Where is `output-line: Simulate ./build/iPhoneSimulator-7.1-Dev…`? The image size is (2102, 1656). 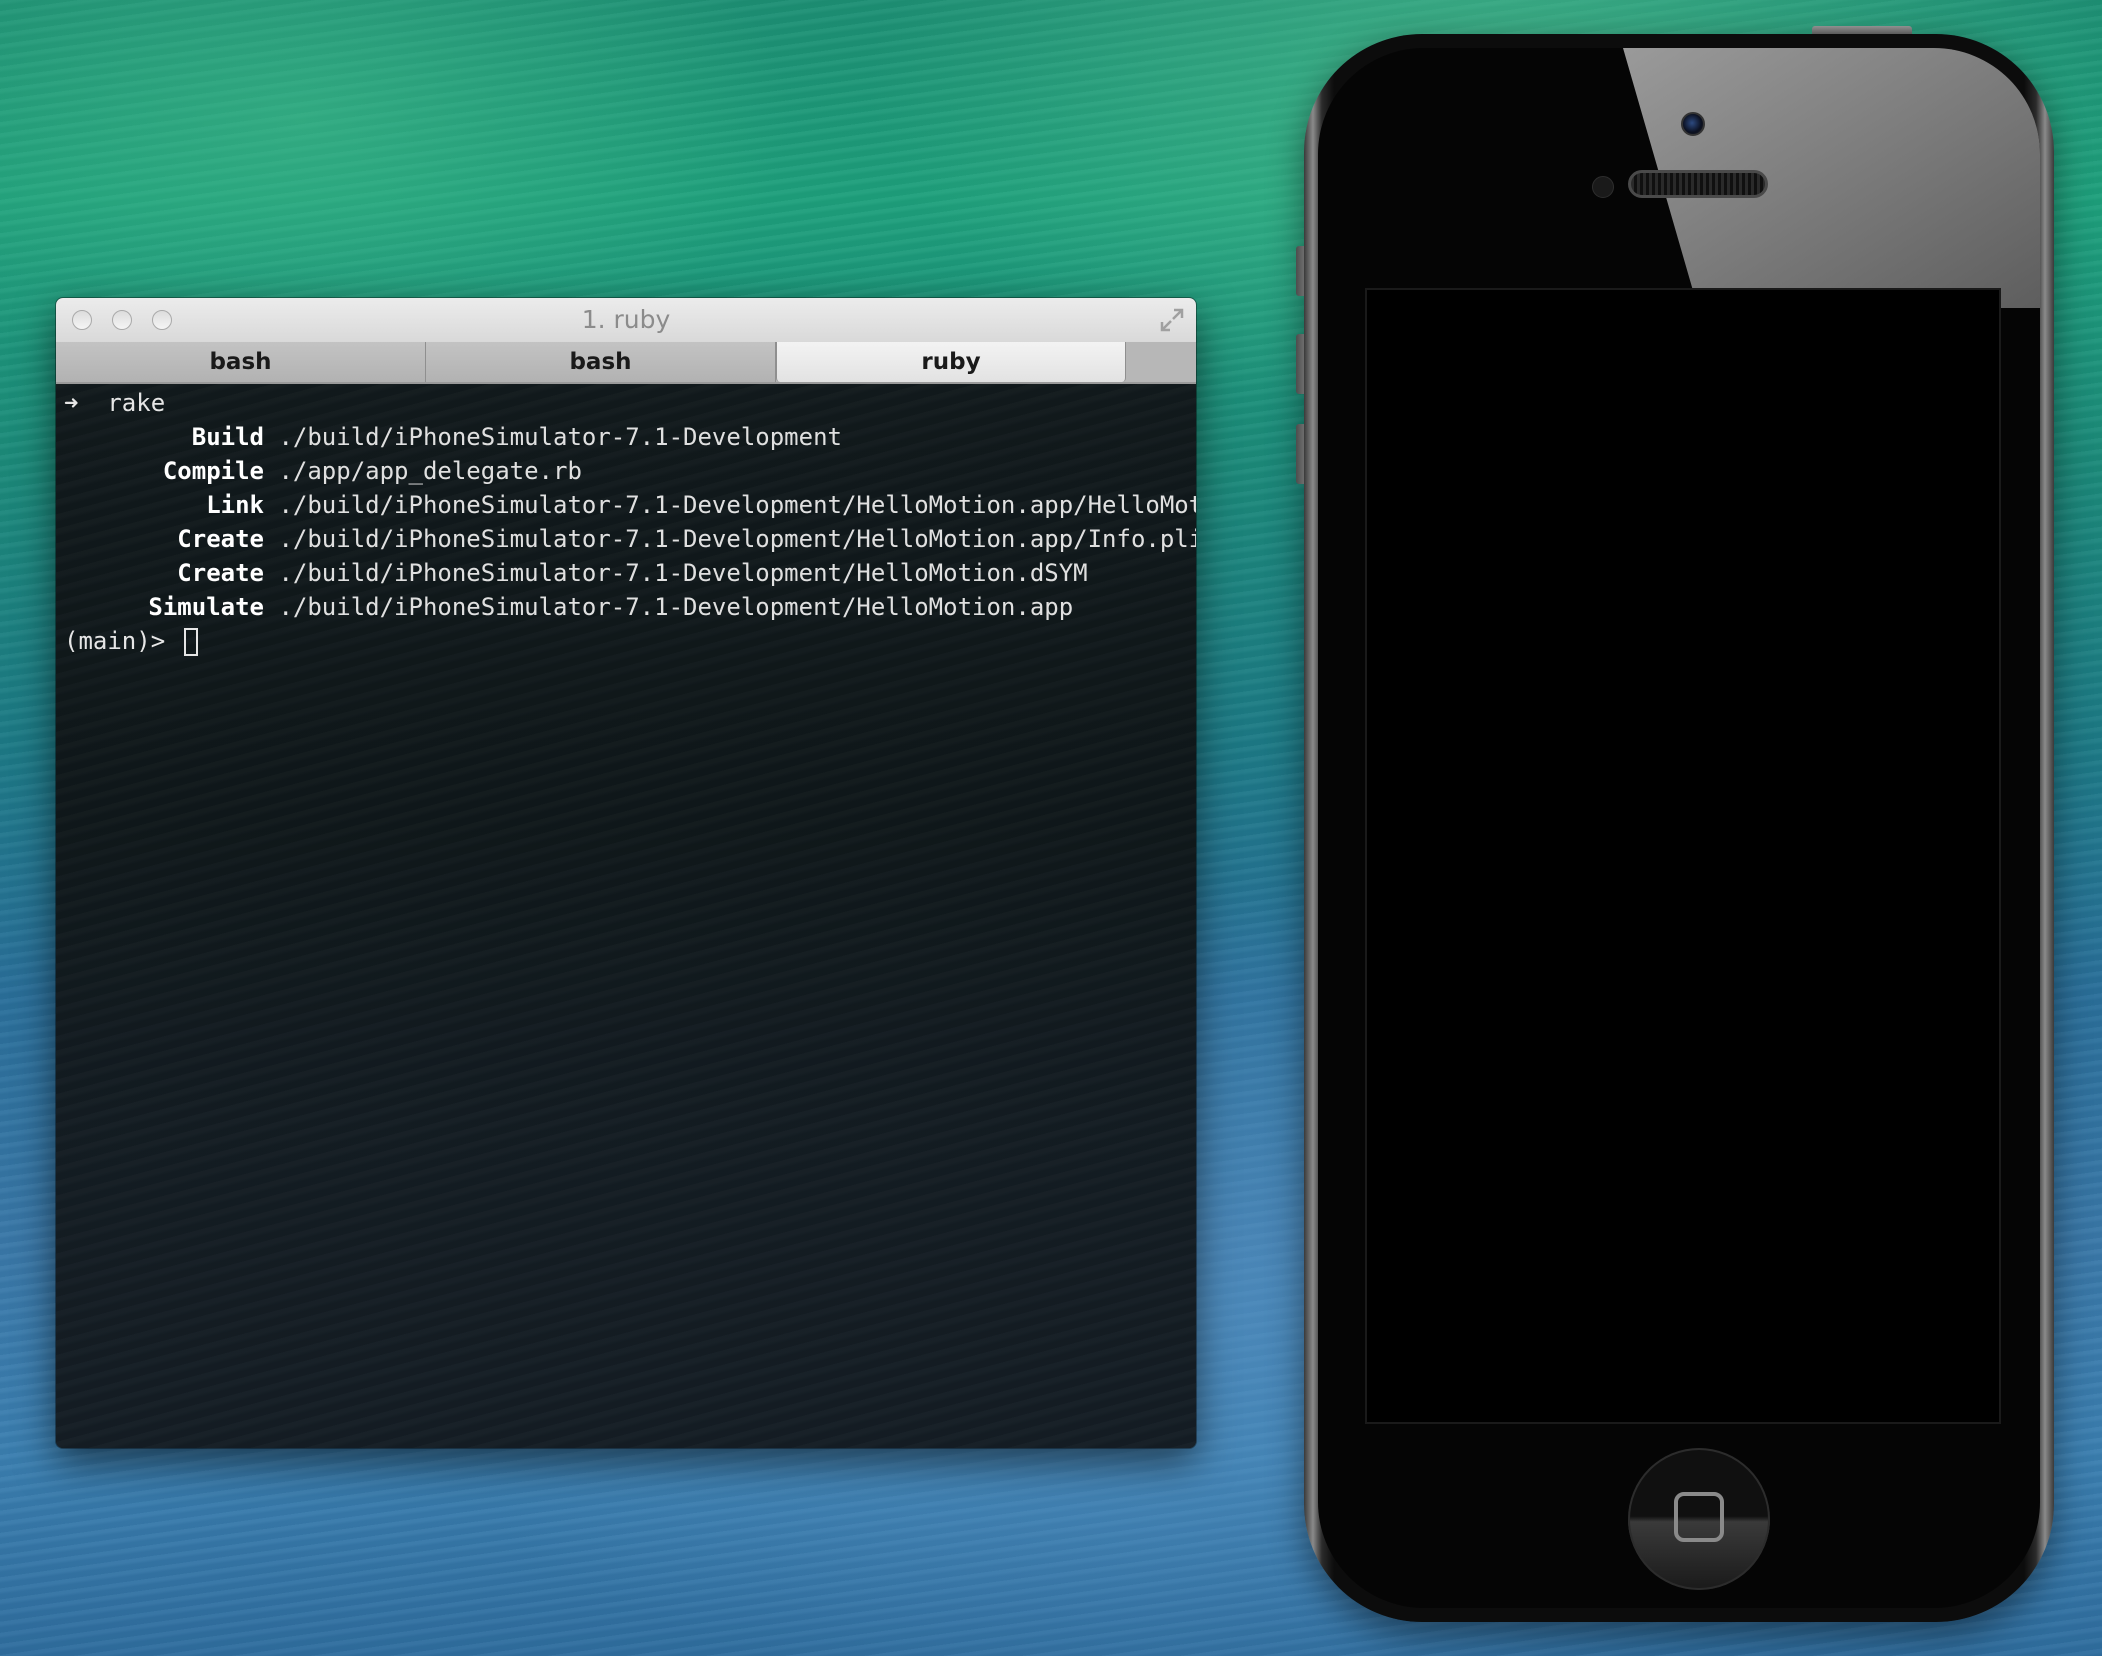
output-line: Simulate ./build/iPhoneSimulator-7.1-Dev… is located at coordinates (568, 607).